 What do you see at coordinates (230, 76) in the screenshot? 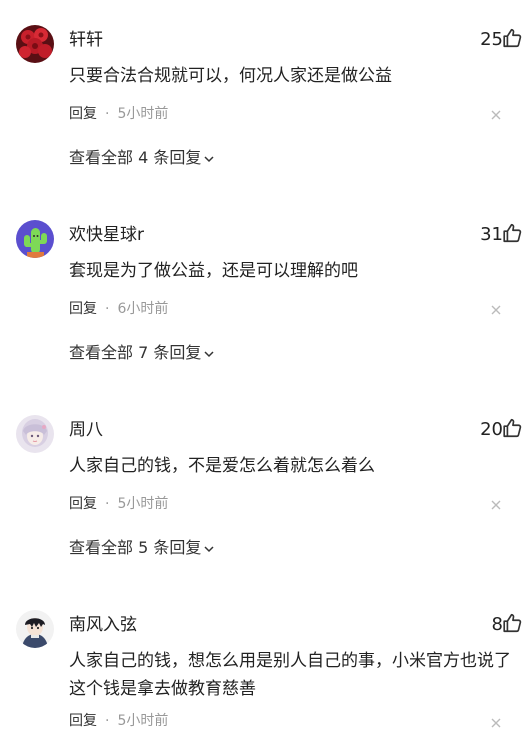
I see `comment-text: 只要合法合规就可以，何况人家还是做公益` at bounding box center [230, 76].